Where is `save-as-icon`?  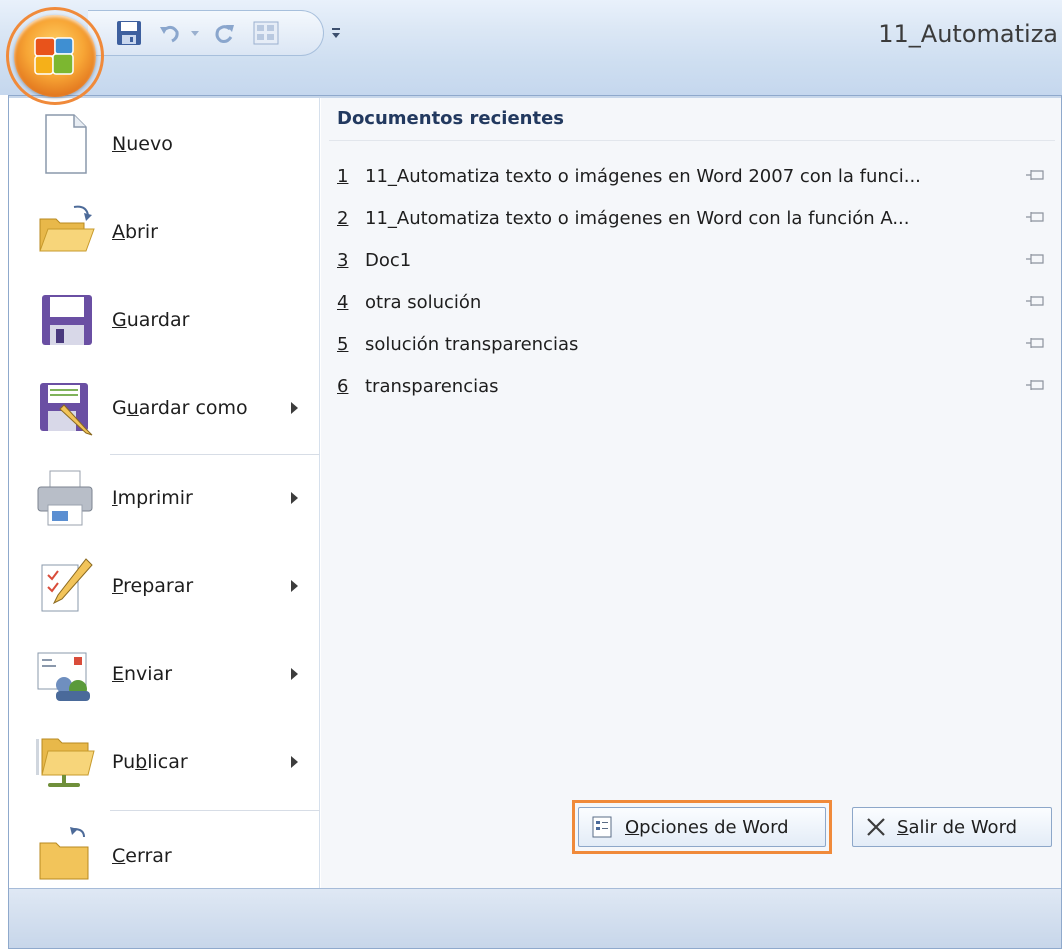
save-as-icon is located at coordinates (65, 408).